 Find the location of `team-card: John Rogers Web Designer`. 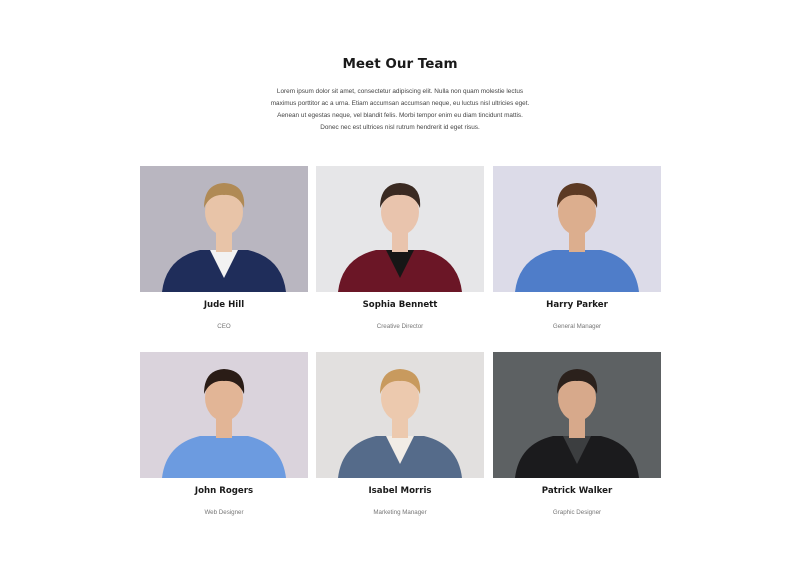

team-card: John Rogers Web Designer is located at coordinates (224, 436).